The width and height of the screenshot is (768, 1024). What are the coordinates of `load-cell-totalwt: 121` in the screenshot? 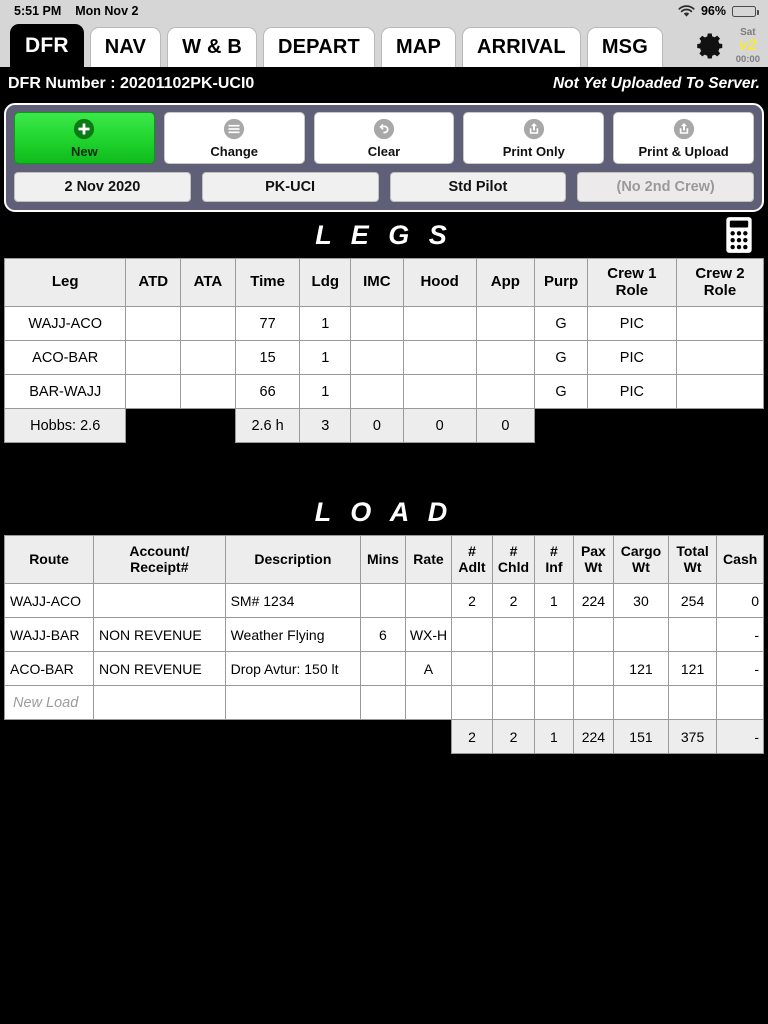 It's located at (692, 668).